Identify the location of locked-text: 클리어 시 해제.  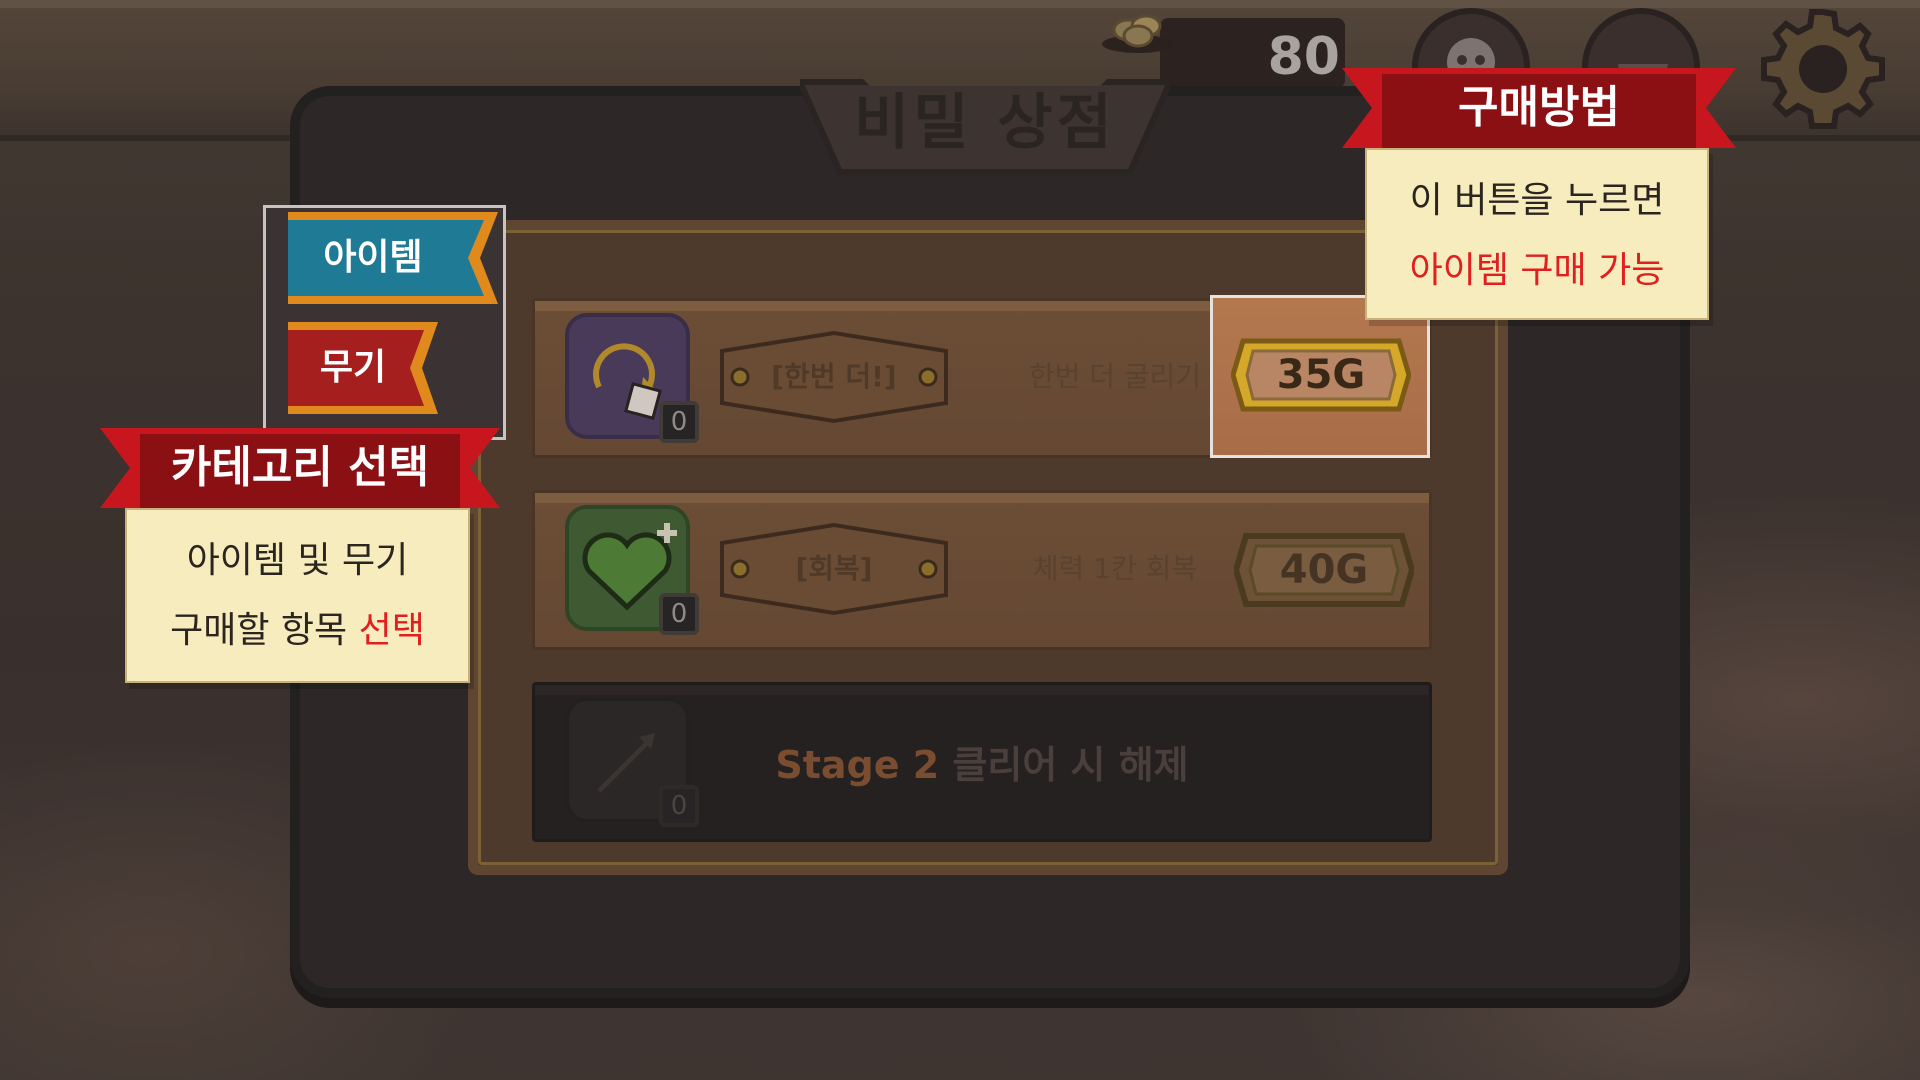
(1070, 765).